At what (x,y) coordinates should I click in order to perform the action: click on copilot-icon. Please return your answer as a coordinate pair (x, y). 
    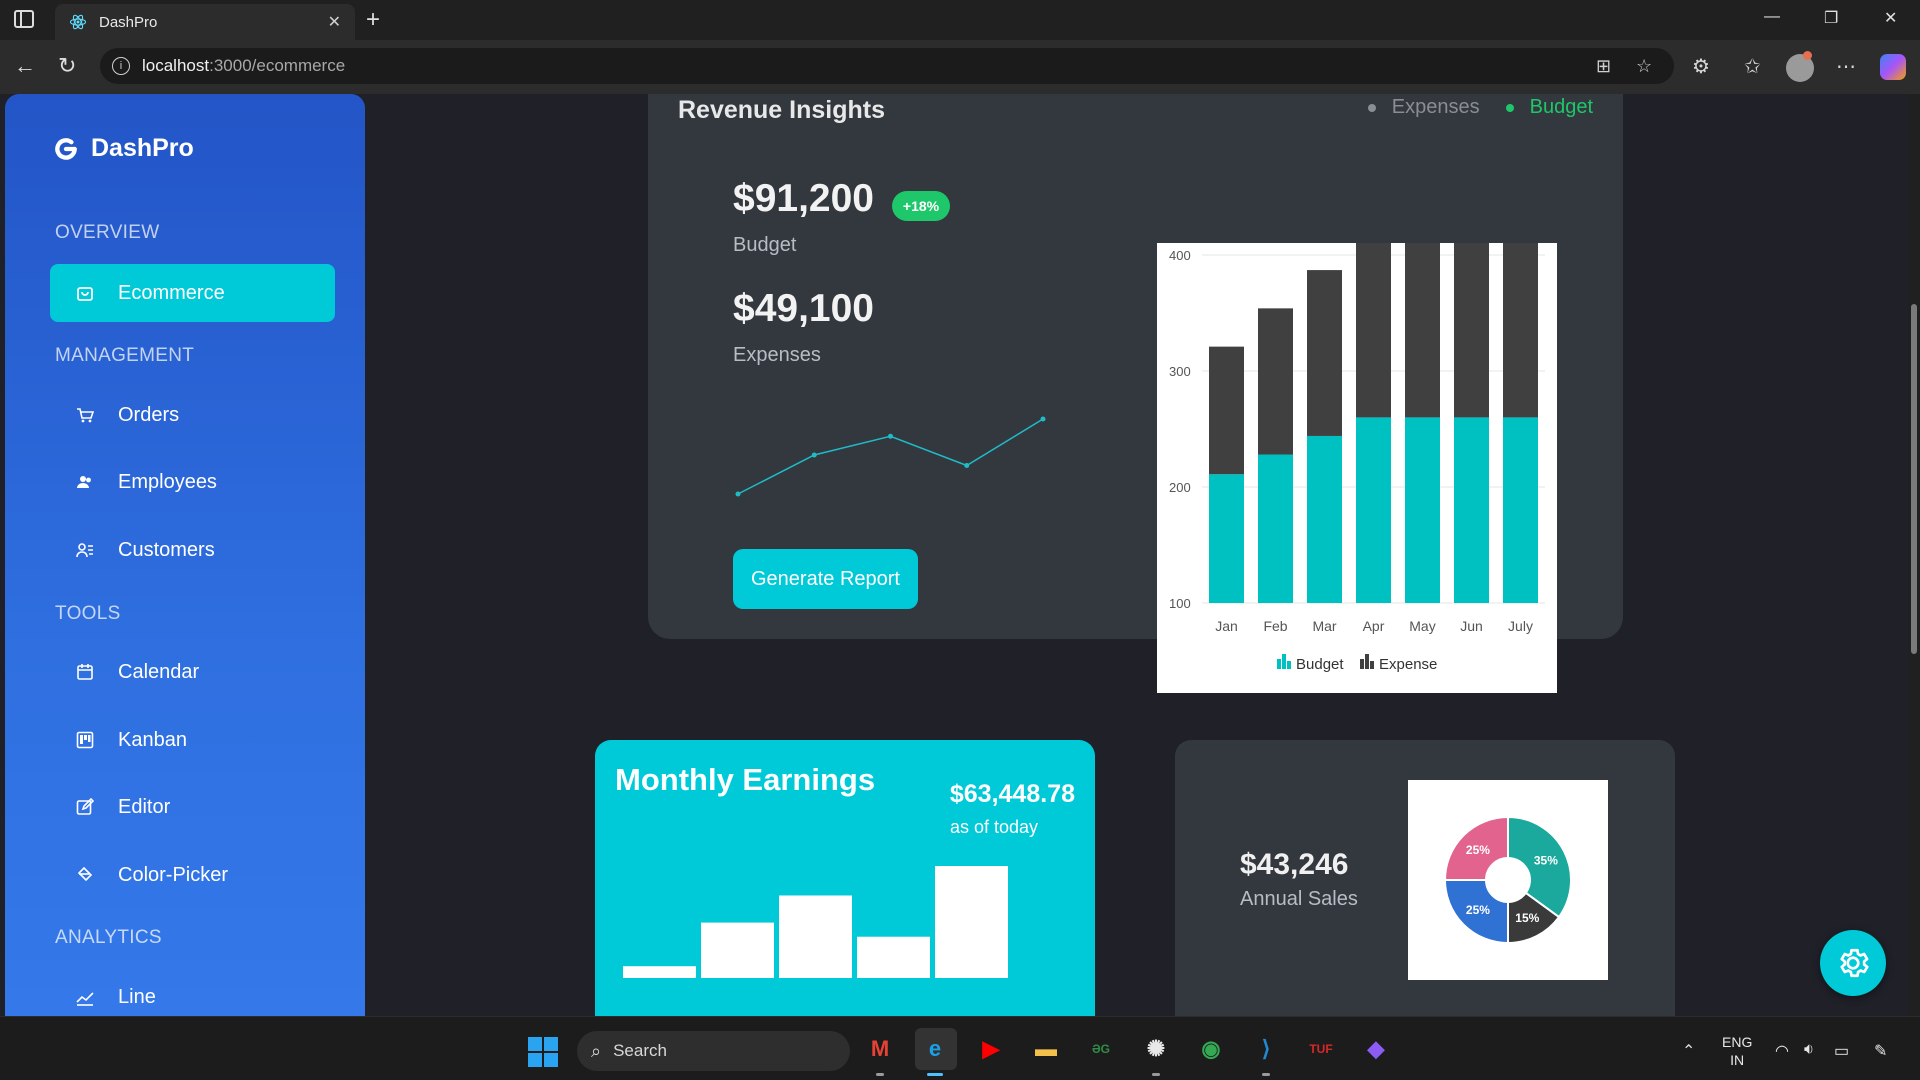
    Looking at the image, I should click on (1893, 67).